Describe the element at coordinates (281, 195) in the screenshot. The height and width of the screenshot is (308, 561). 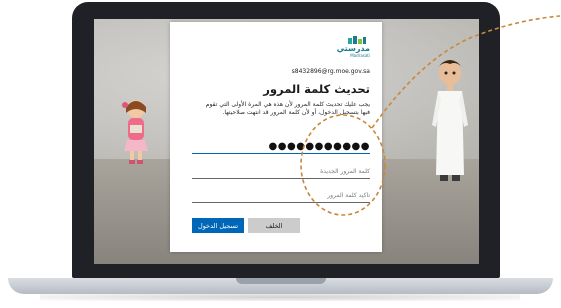
I see `confirm-password-field` at that location.